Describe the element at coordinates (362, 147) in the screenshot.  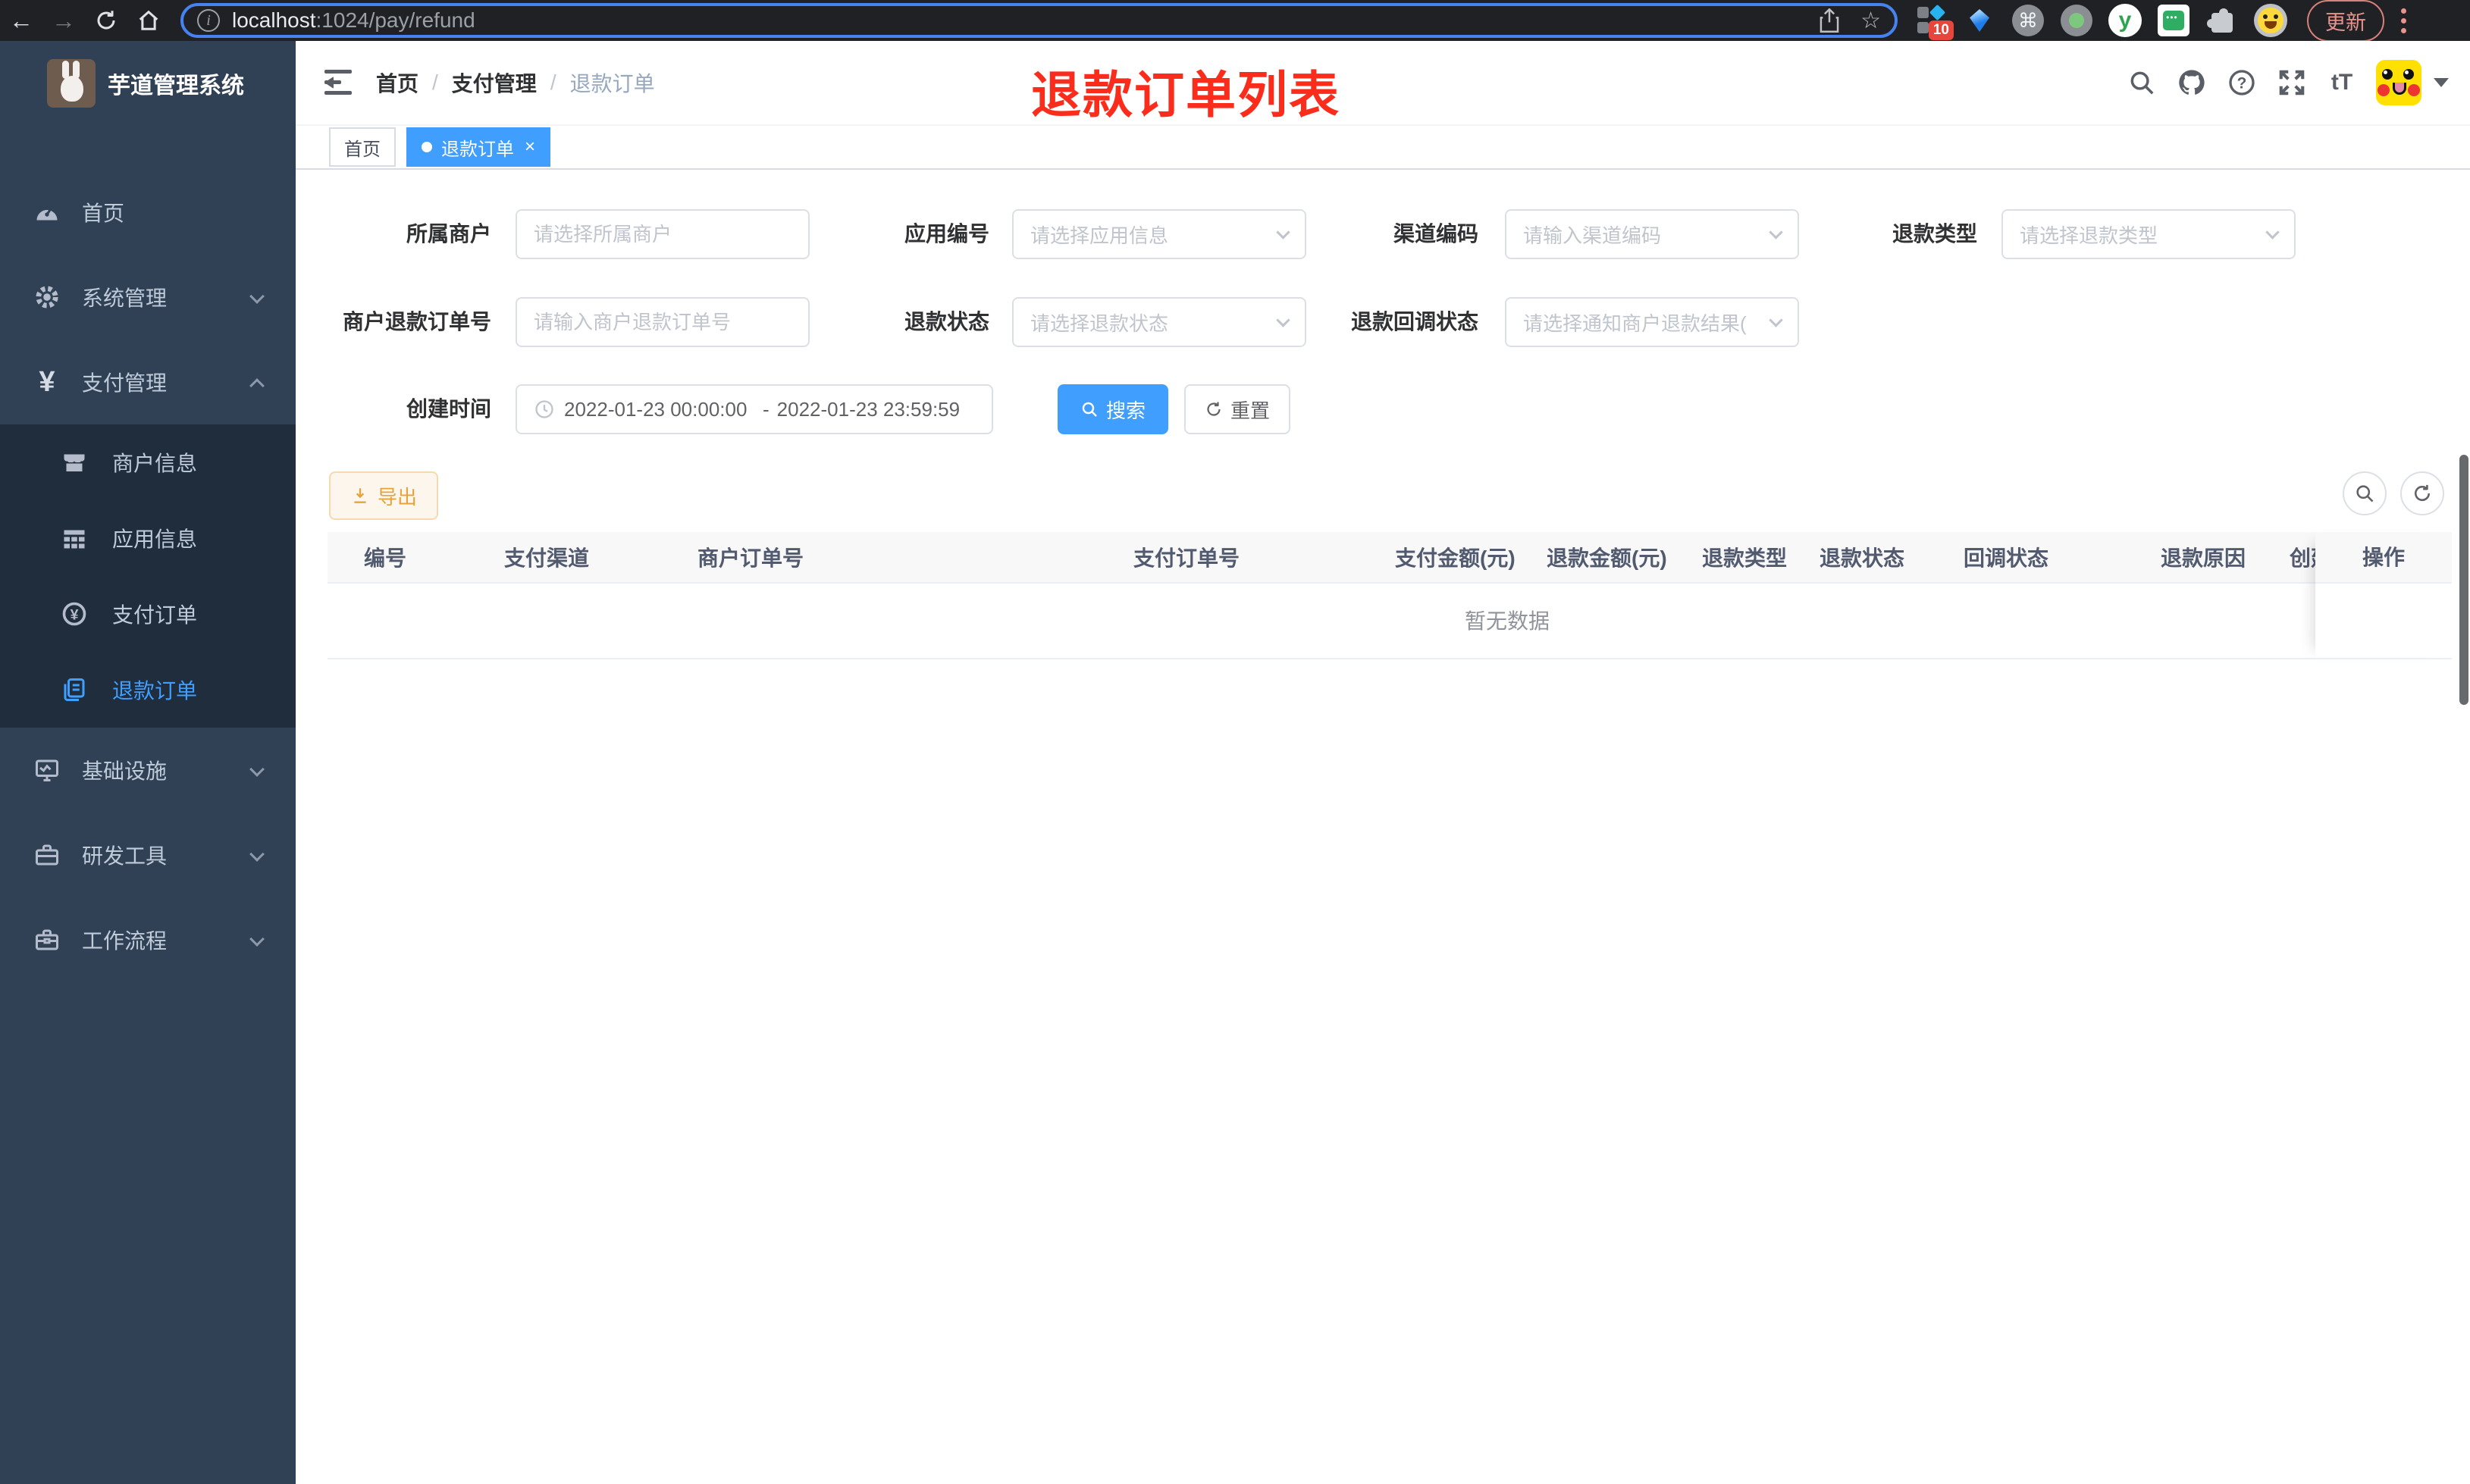
I see `tab-home: 首页` at that location.